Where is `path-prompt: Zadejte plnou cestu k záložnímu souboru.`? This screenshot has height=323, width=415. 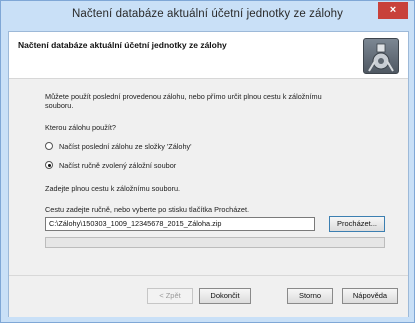
path-prompt: Zadejte plnou cestu k záložnímu souboru. is located at coordinates (113, 188).